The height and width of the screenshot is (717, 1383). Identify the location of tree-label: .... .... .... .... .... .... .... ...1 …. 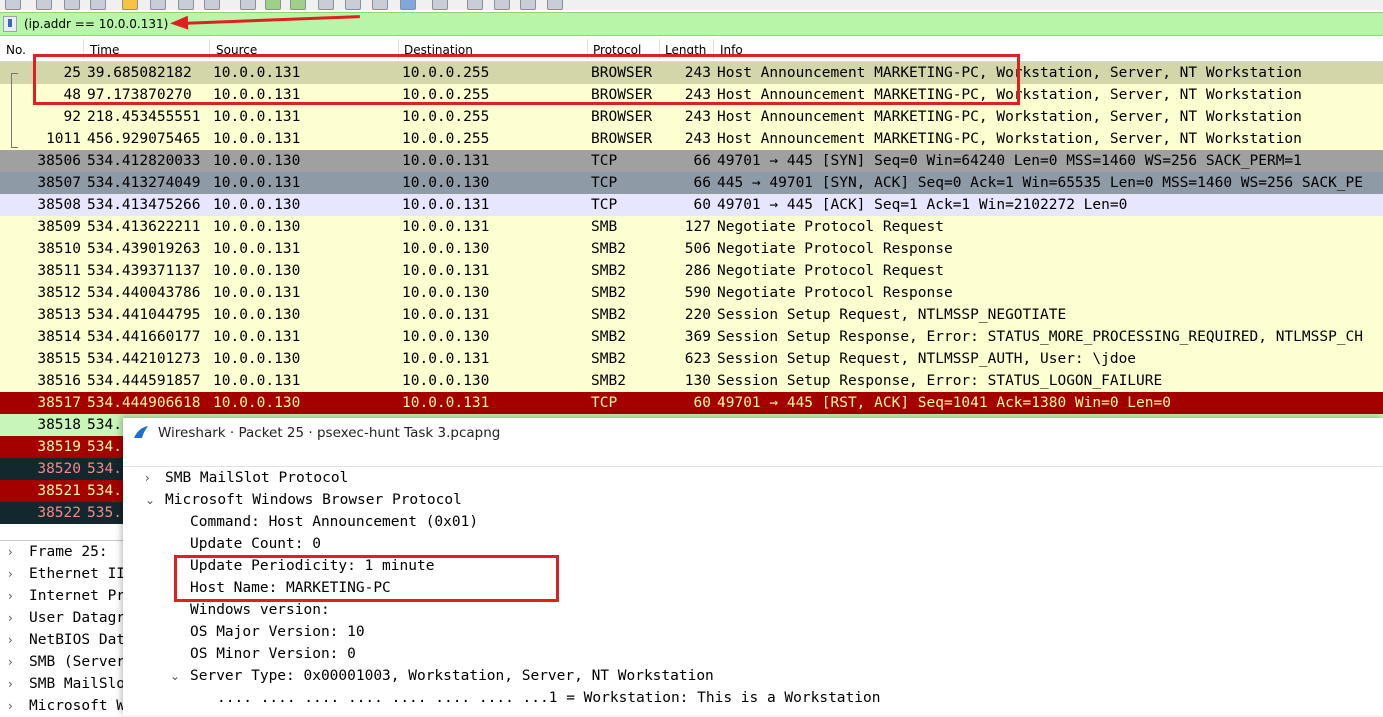
(549, 698).